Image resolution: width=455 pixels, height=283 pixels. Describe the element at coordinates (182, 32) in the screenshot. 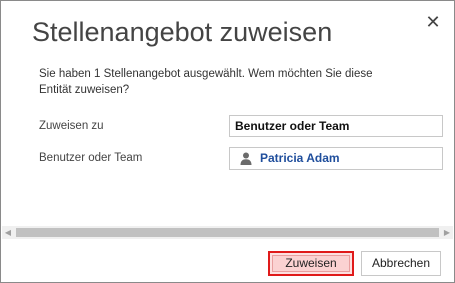

I see `dialog-title: Stellenangebot zuweisen` at that location.